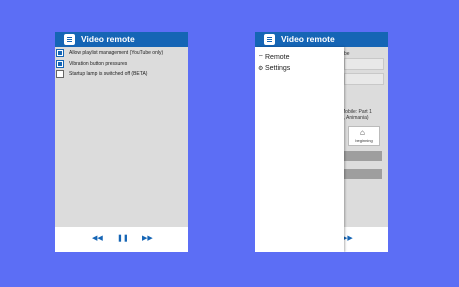  I want to click on remote-icon: ⌔, so click(261, 58).